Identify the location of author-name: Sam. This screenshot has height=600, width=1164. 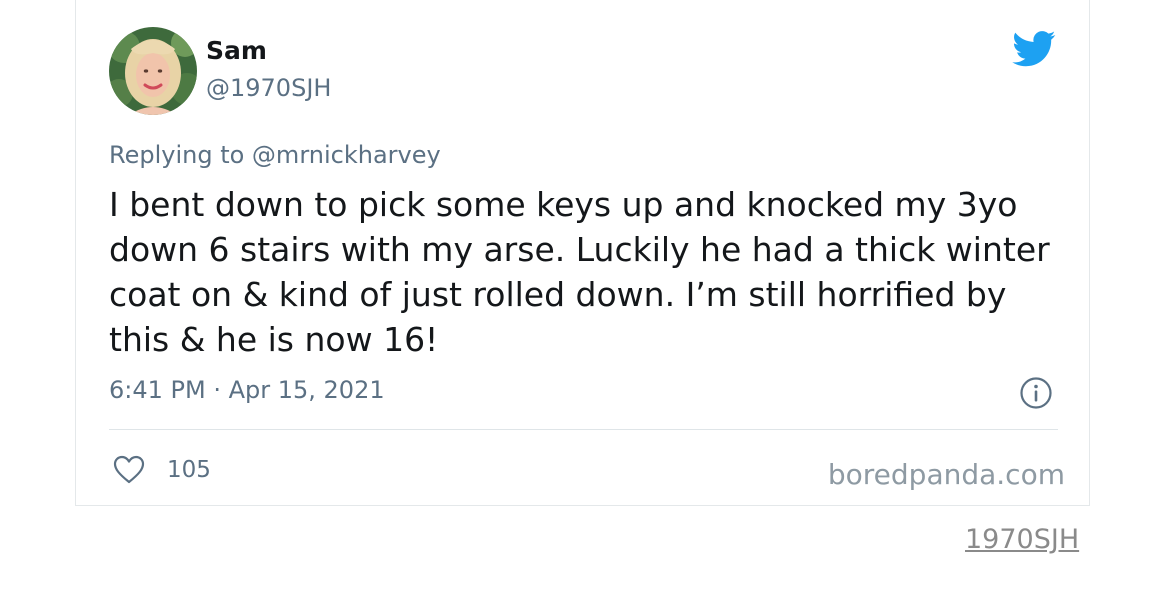
(236, 50).